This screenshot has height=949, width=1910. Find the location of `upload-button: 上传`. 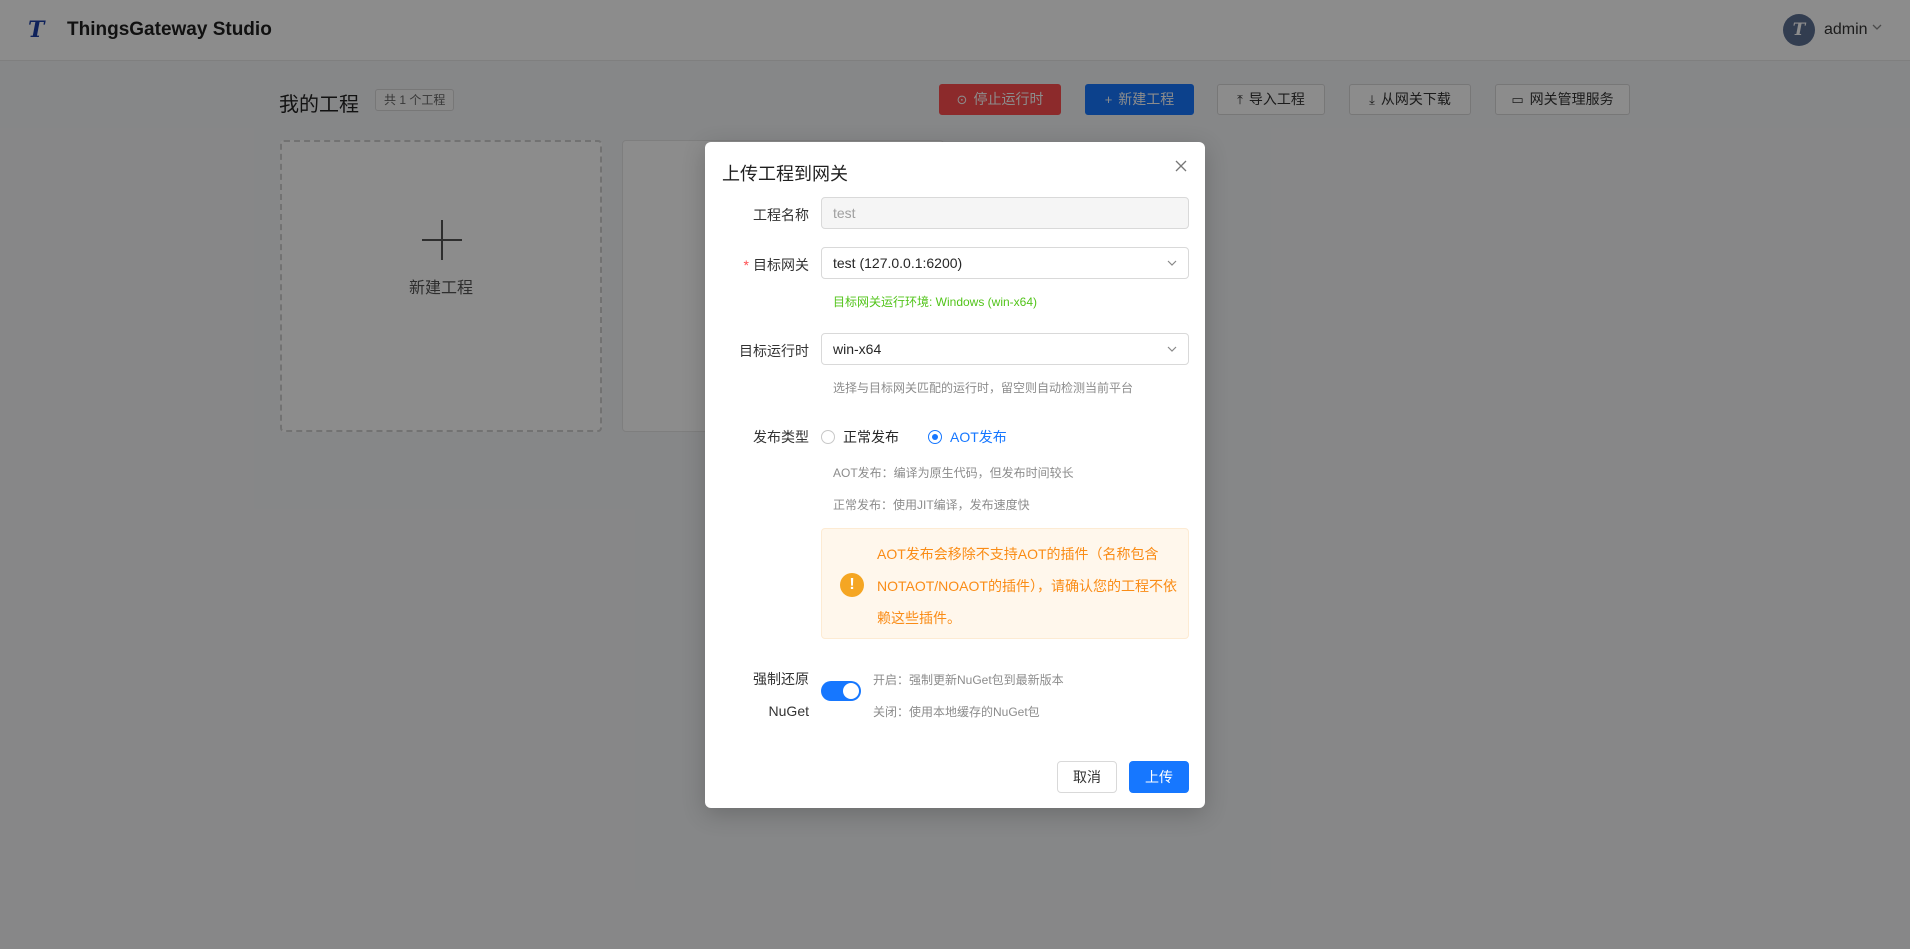

upload-button: 上传 is located at coordinates (1159, 777).